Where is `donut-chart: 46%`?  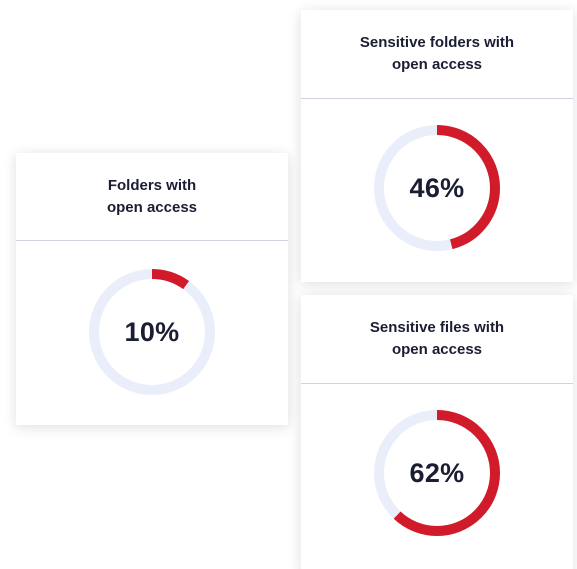
donut-chart: 46% is located at coordinates (437, 188).